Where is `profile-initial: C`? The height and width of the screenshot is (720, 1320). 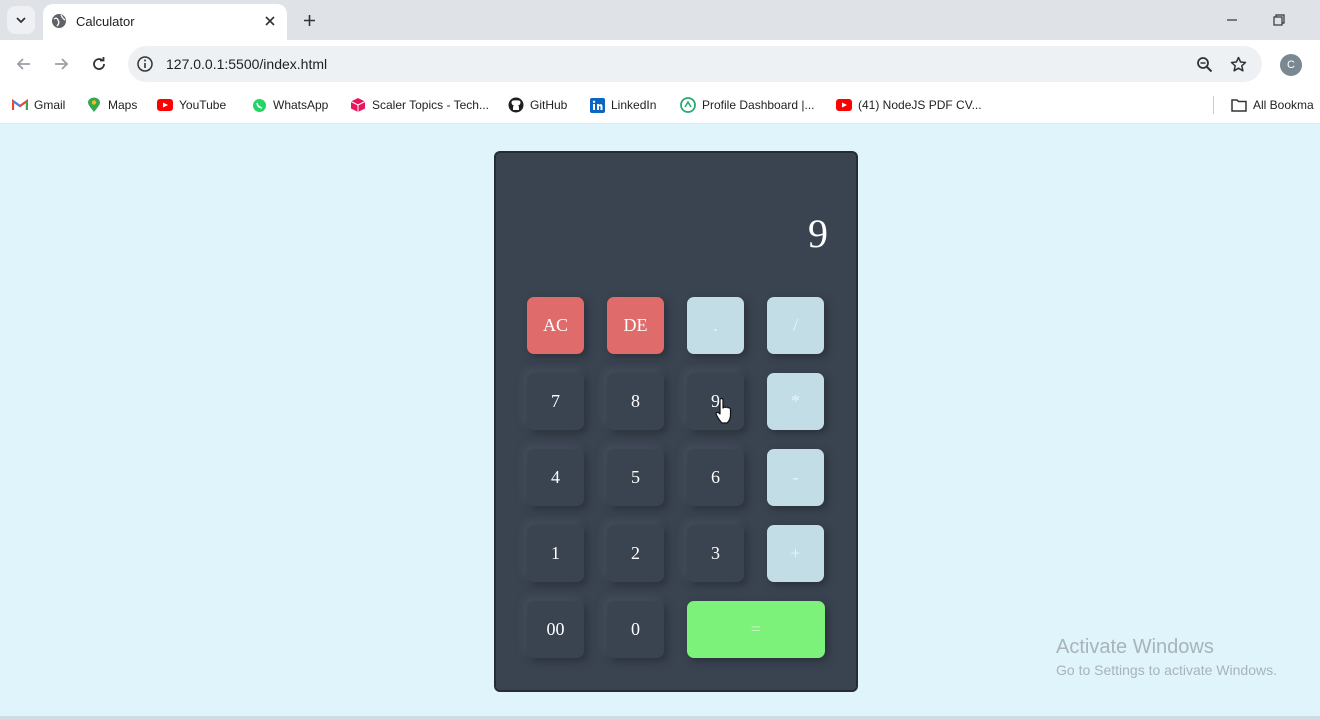
profile-initial: C is located at coordinates (1291, 65).